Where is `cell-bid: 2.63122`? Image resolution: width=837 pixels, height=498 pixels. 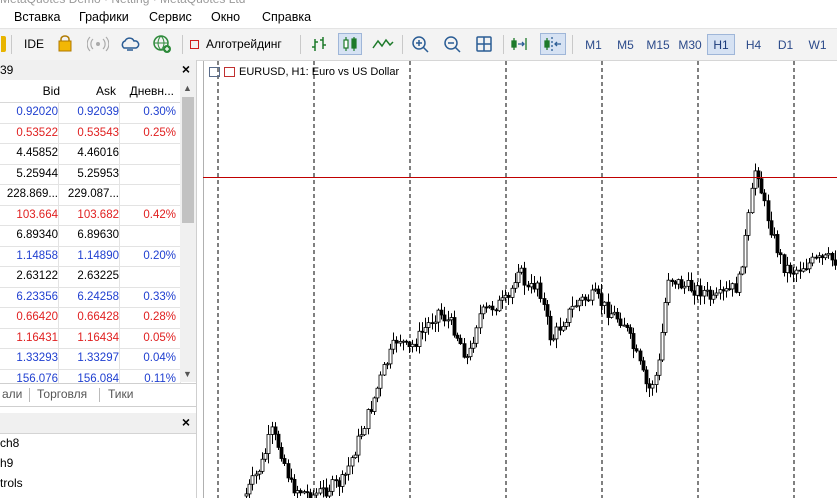
cell-bid: 2.63122 is located at coordinates (37, 276).